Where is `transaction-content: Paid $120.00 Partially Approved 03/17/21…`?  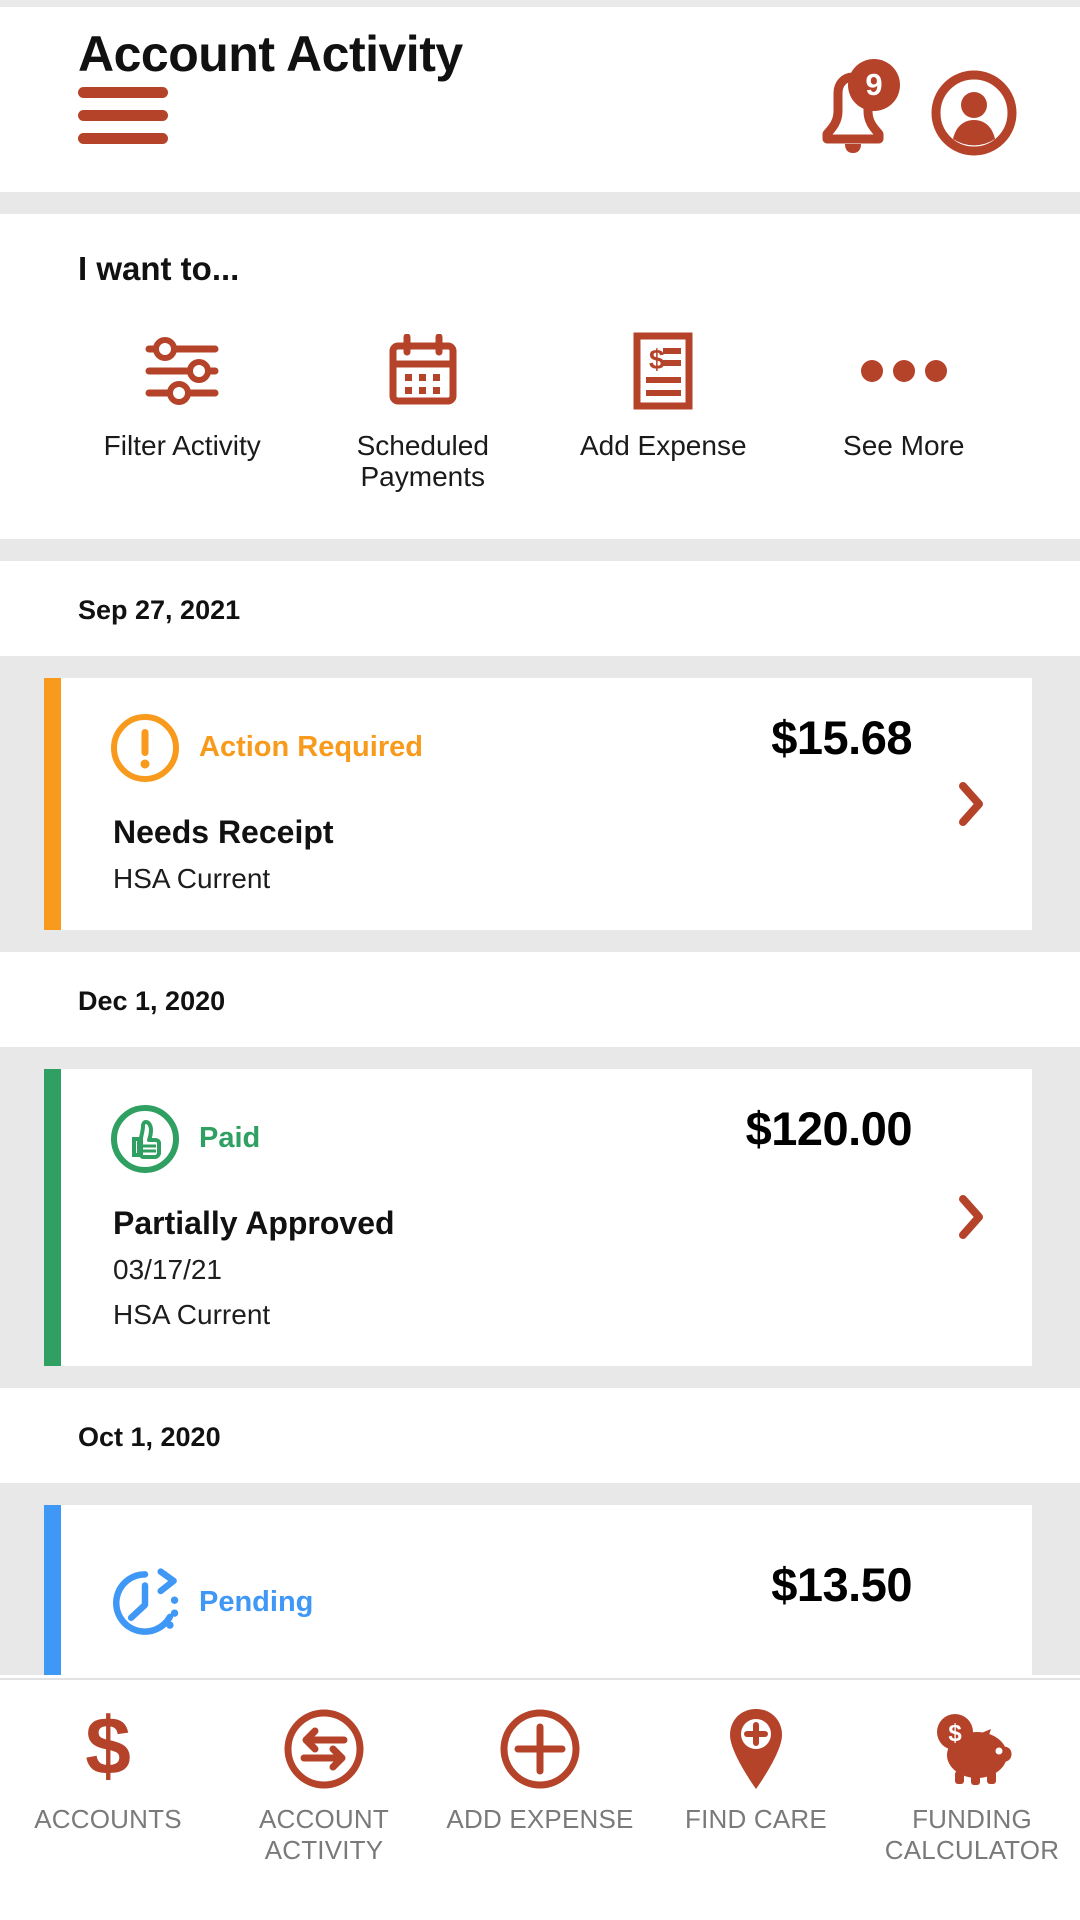
transaction-content: Paid $120.00 Partially Approved 03/17/21… is located at coordinates (546, 1217).